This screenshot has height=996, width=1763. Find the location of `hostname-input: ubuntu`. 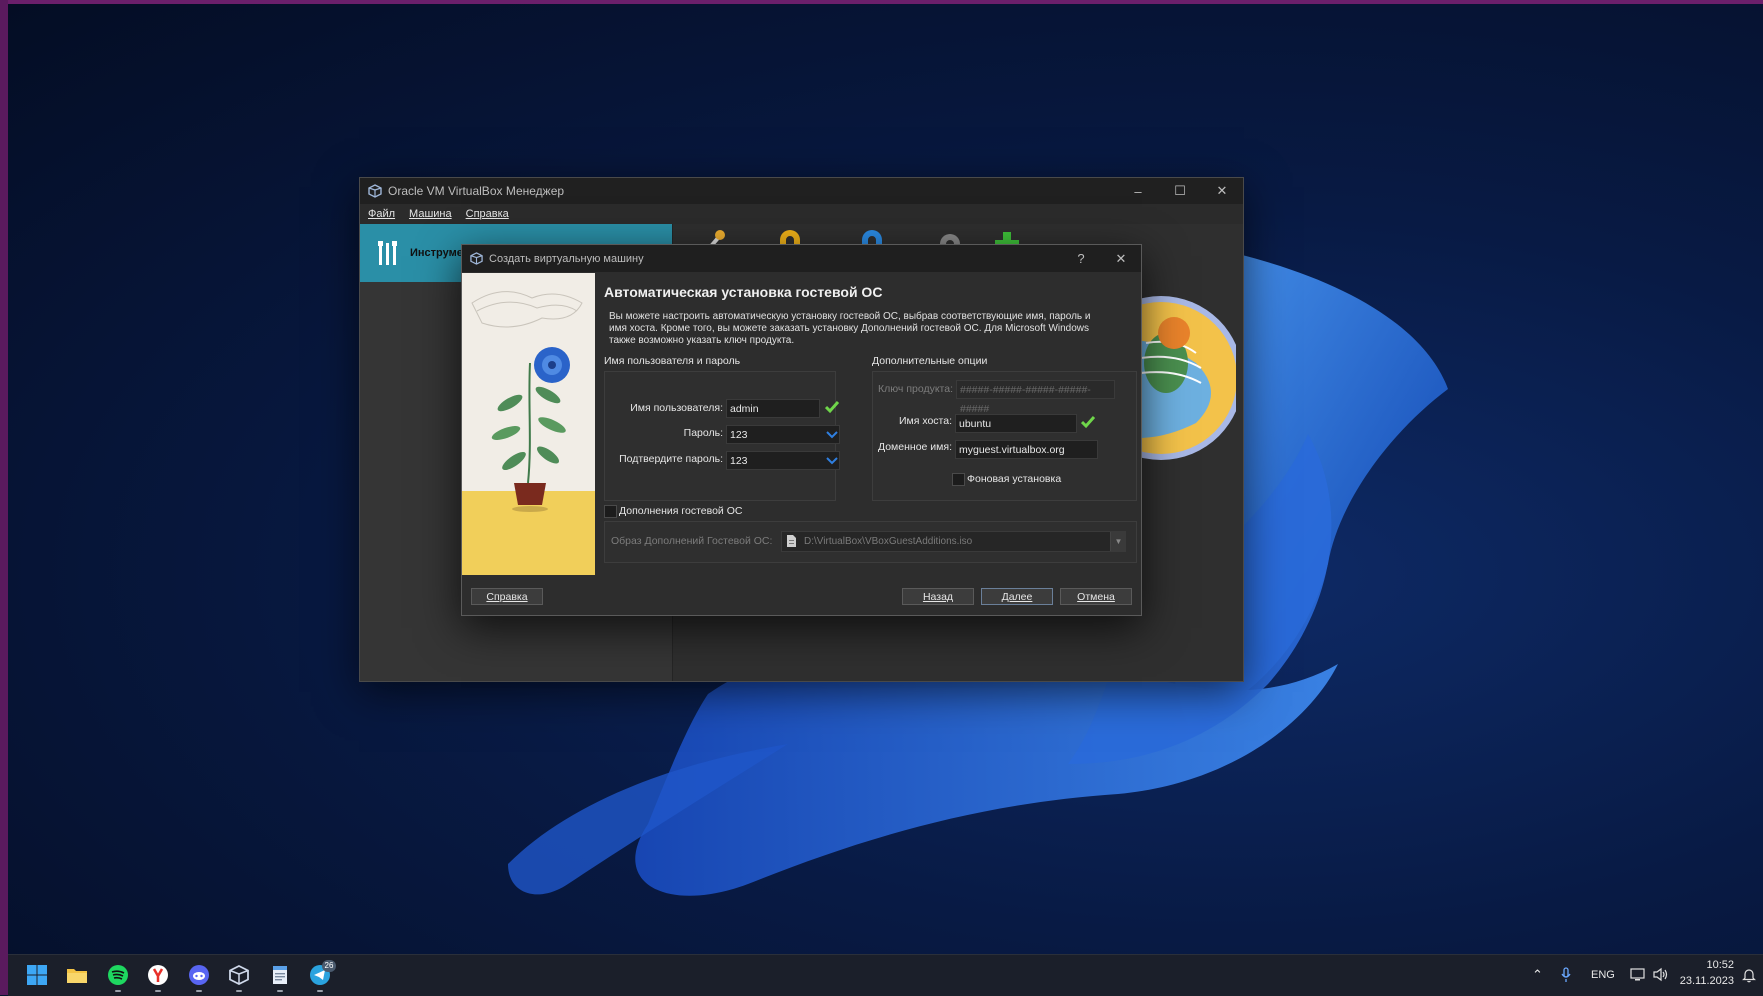

hostname-input: ubuntu is located at coordinates (1016, 423).